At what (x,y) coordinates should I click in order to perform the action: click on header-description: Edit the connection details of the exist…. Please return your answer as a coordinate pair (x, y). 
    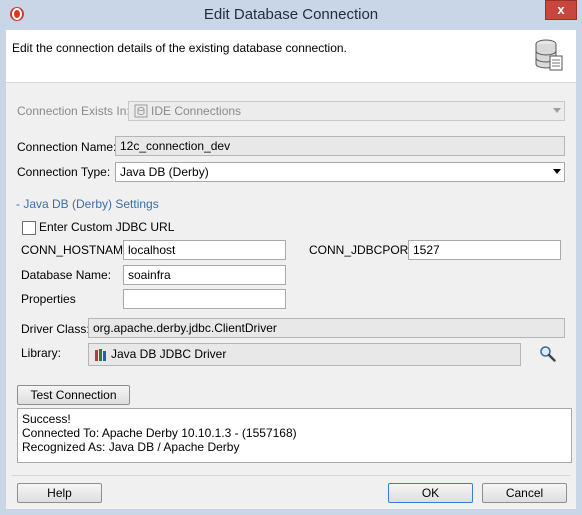
    Looking at the image, I should click on (179, 48).